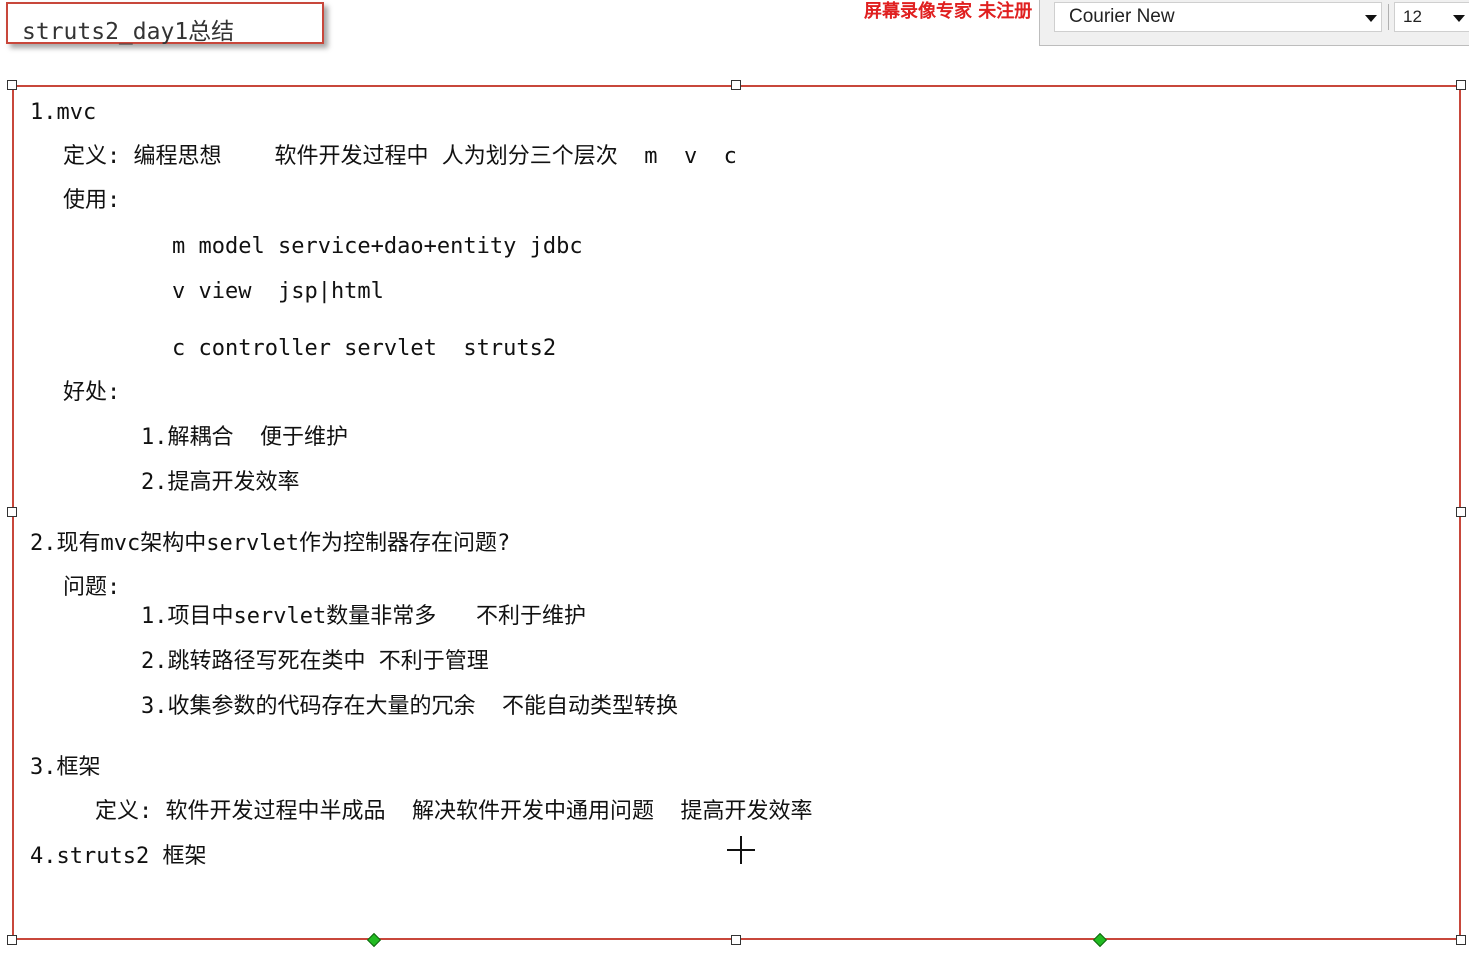  What do you see at coordinates (736, 85) in the screenshot?
I see `resize-handle-top-center` at bounding box center [736, 85].